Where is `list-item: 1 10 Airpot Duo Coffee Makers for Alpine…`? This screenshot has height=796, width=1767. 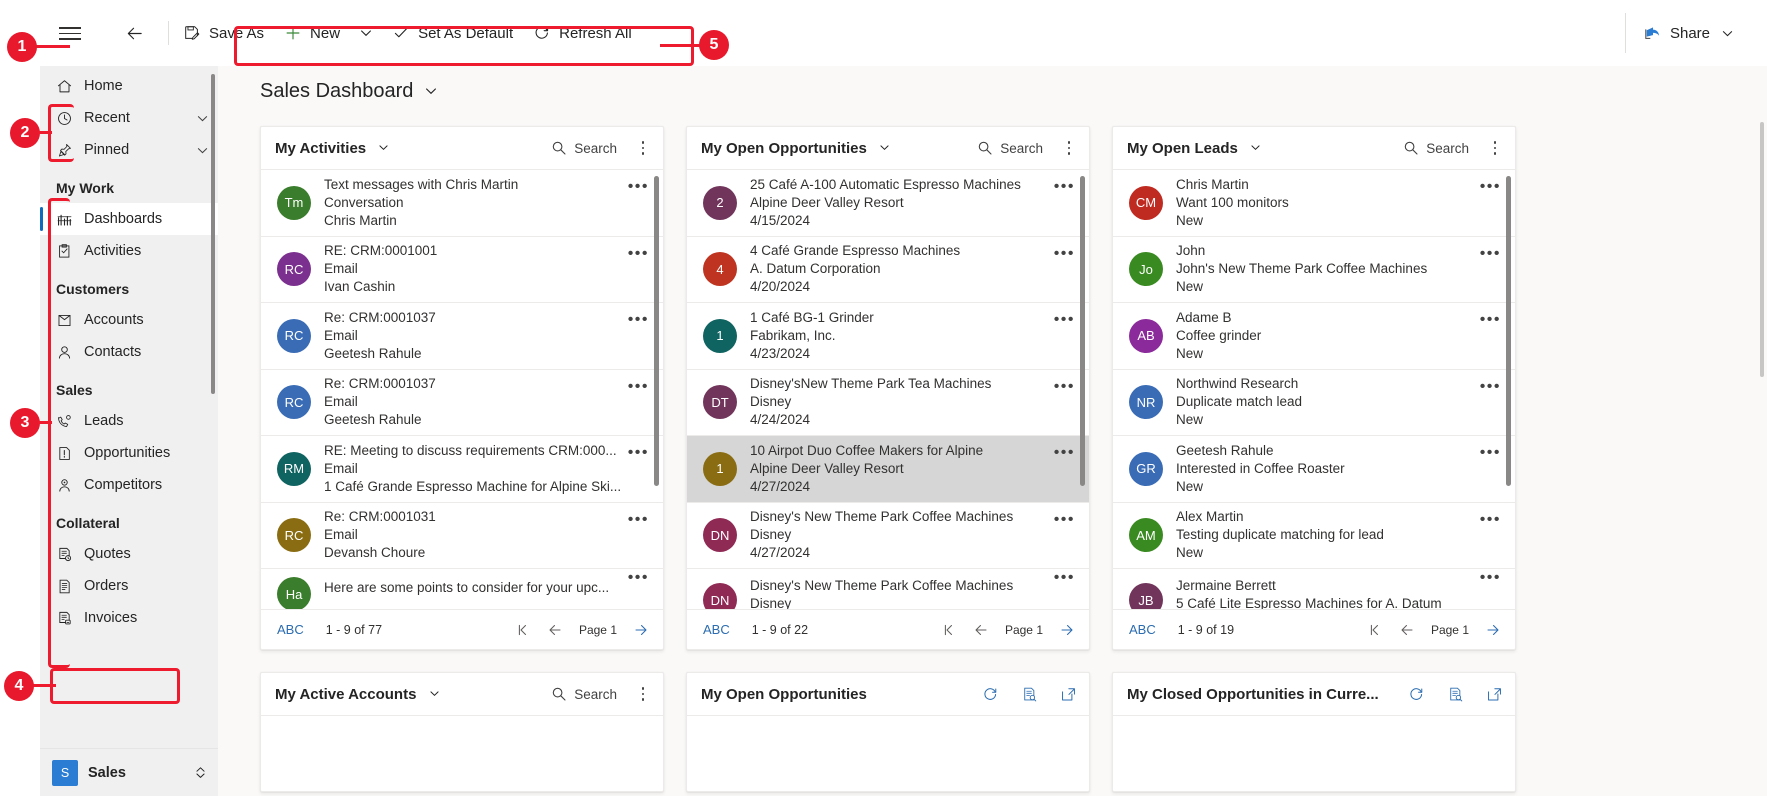 list-item: 1 10 Airpot Duo Coffee Makers for Alpine… is located at coordinates (888, 469).